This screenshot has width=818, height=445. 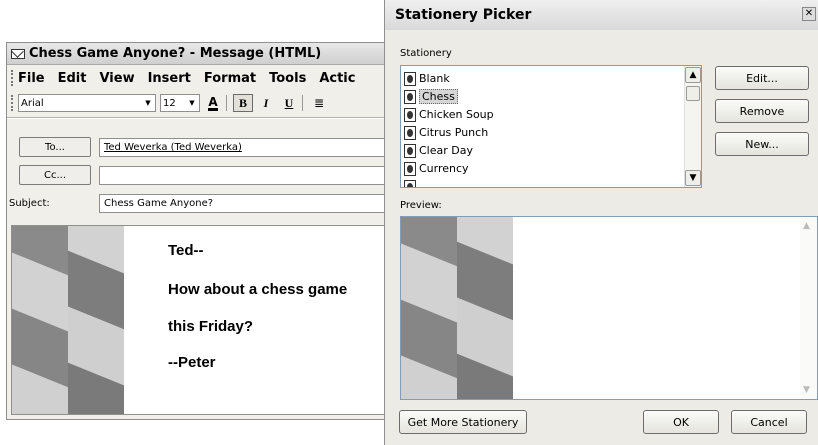 I want to click on list-item: Clear Day, so click(x=438, y=150).